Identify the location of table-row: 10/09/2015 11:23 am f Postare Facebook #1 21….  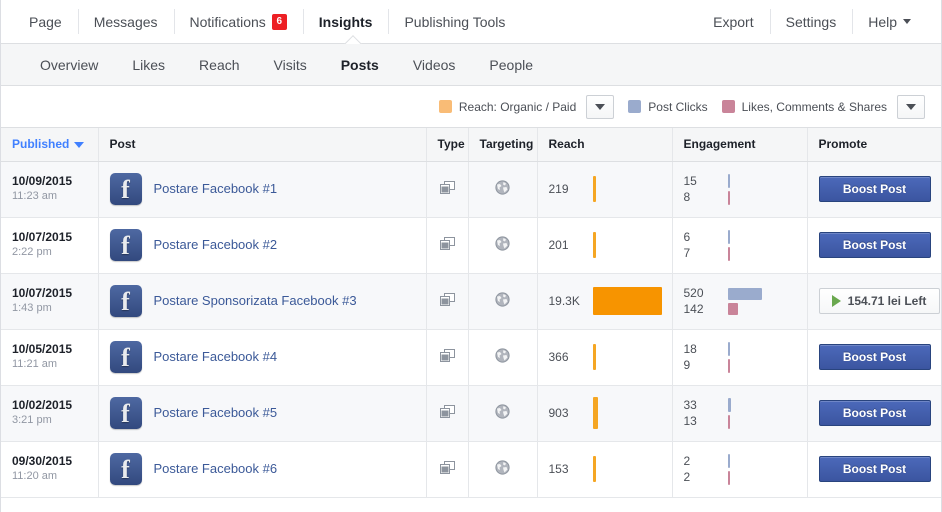
(471, 189).